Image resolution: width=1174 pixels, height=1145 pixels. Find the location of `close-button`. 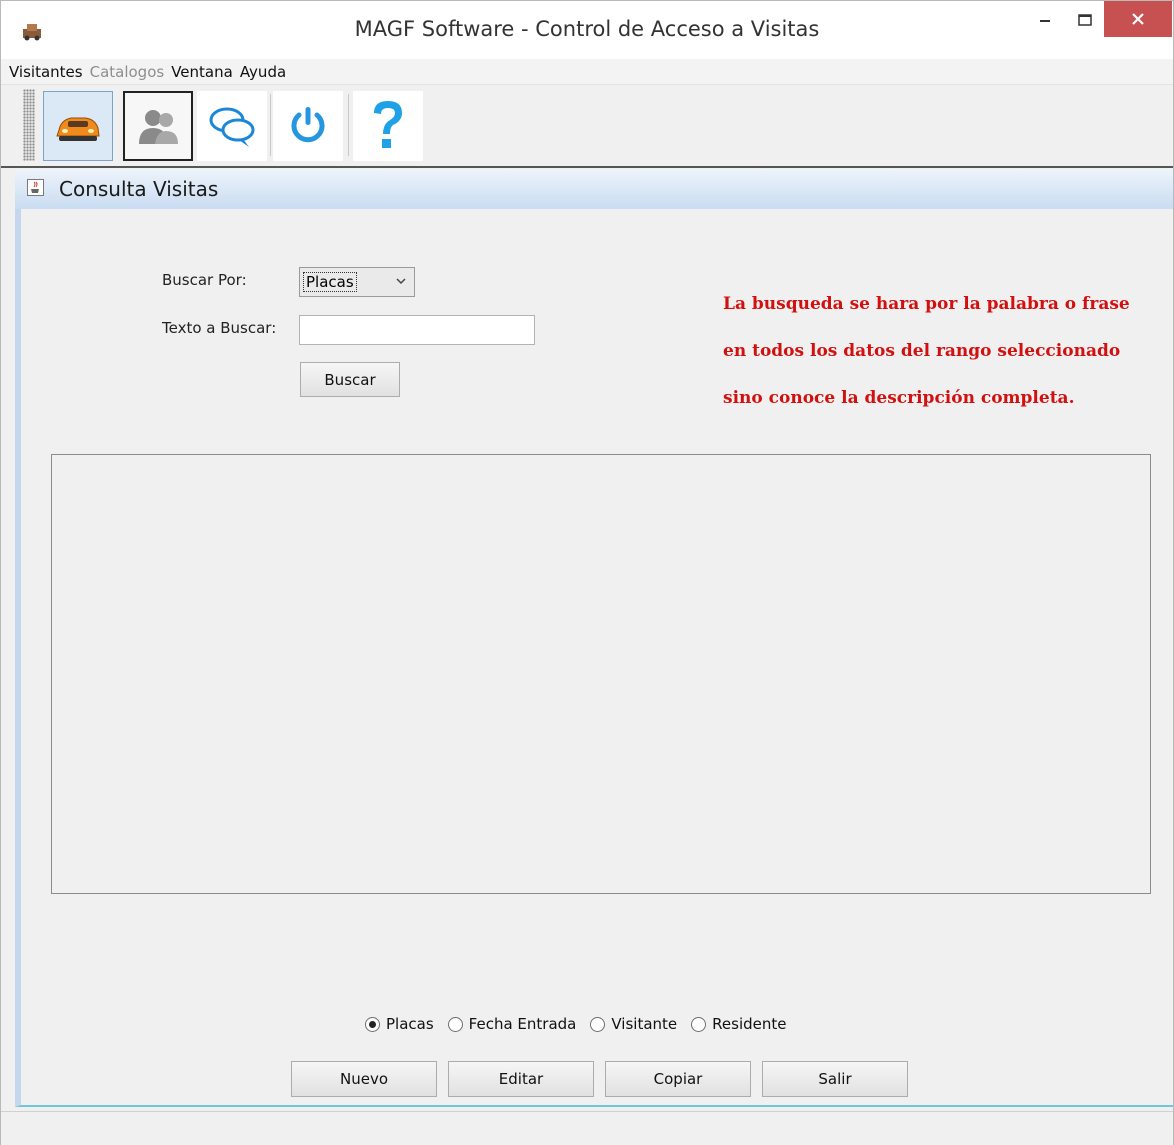

close-button is located at coordinates (1138, 19).